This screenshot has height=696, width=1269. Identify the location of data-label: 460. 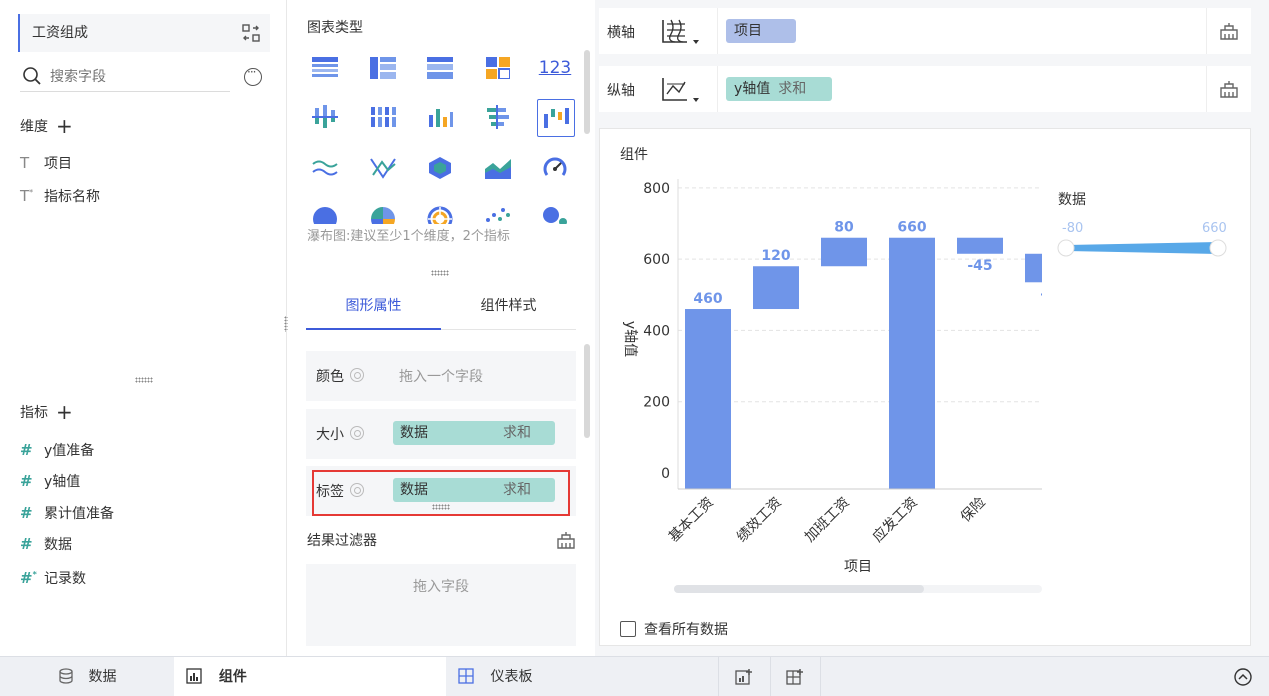
(707, 299).